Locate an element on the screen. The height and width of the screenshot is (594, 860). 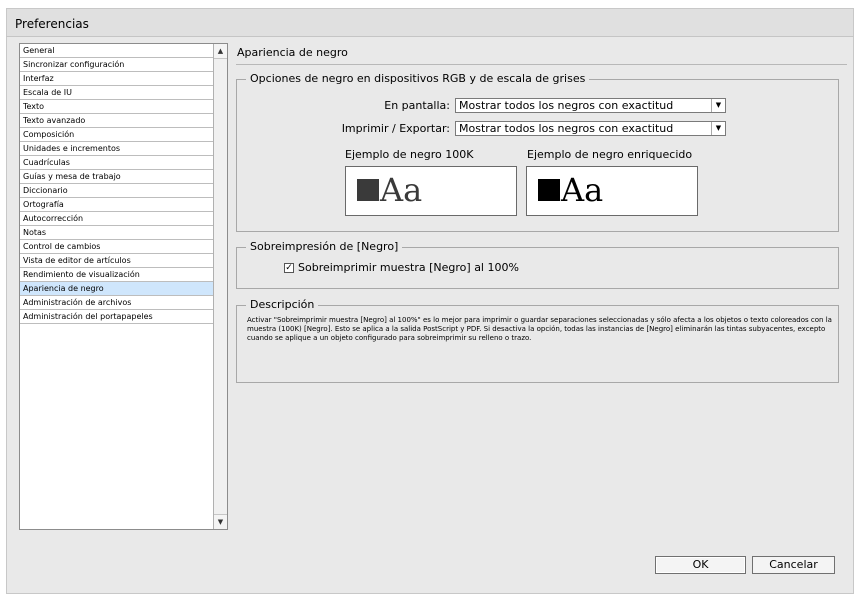
sidebar-item: Sincronizar configuración is located at coordinates (116, 65).